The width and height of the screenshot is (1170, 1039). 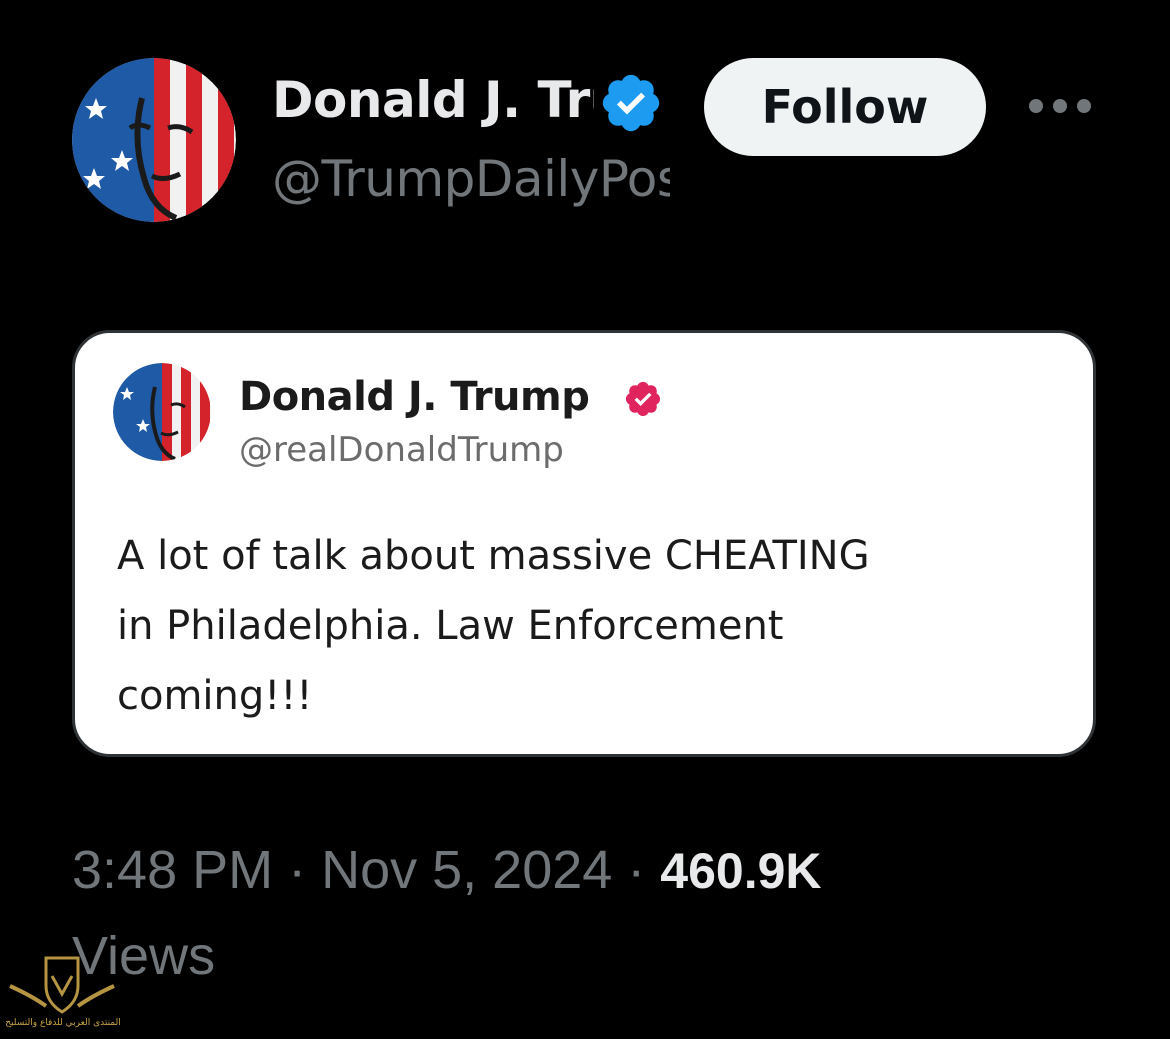 I want to click on quoted-author-handle: @realDonaldTrump, so click(x=401, y=450).